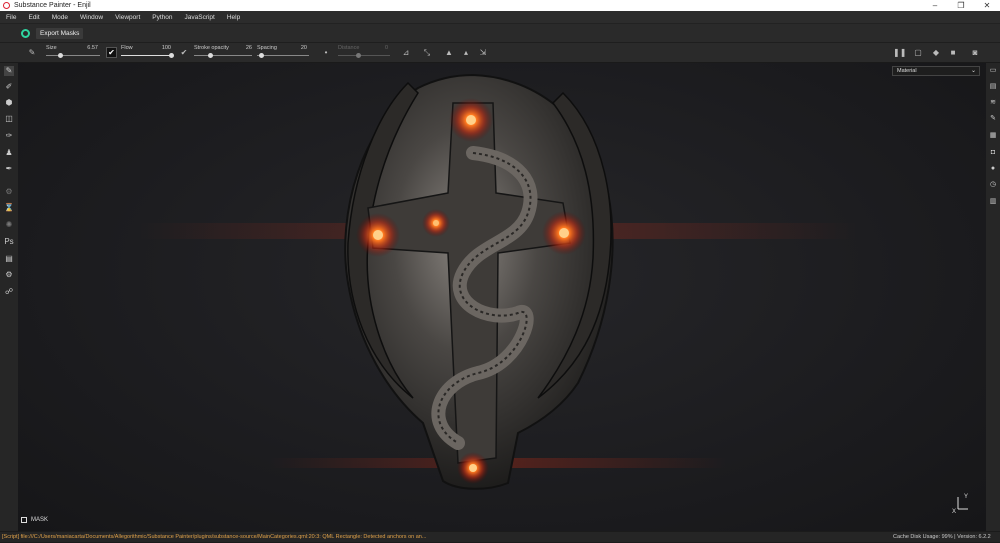 This screenshot has height=543, width=1000. What do you see at coordinates (961, 5) in the screenshot?
I see `maximize-icon: ❐` at bounding box center [961, 5].